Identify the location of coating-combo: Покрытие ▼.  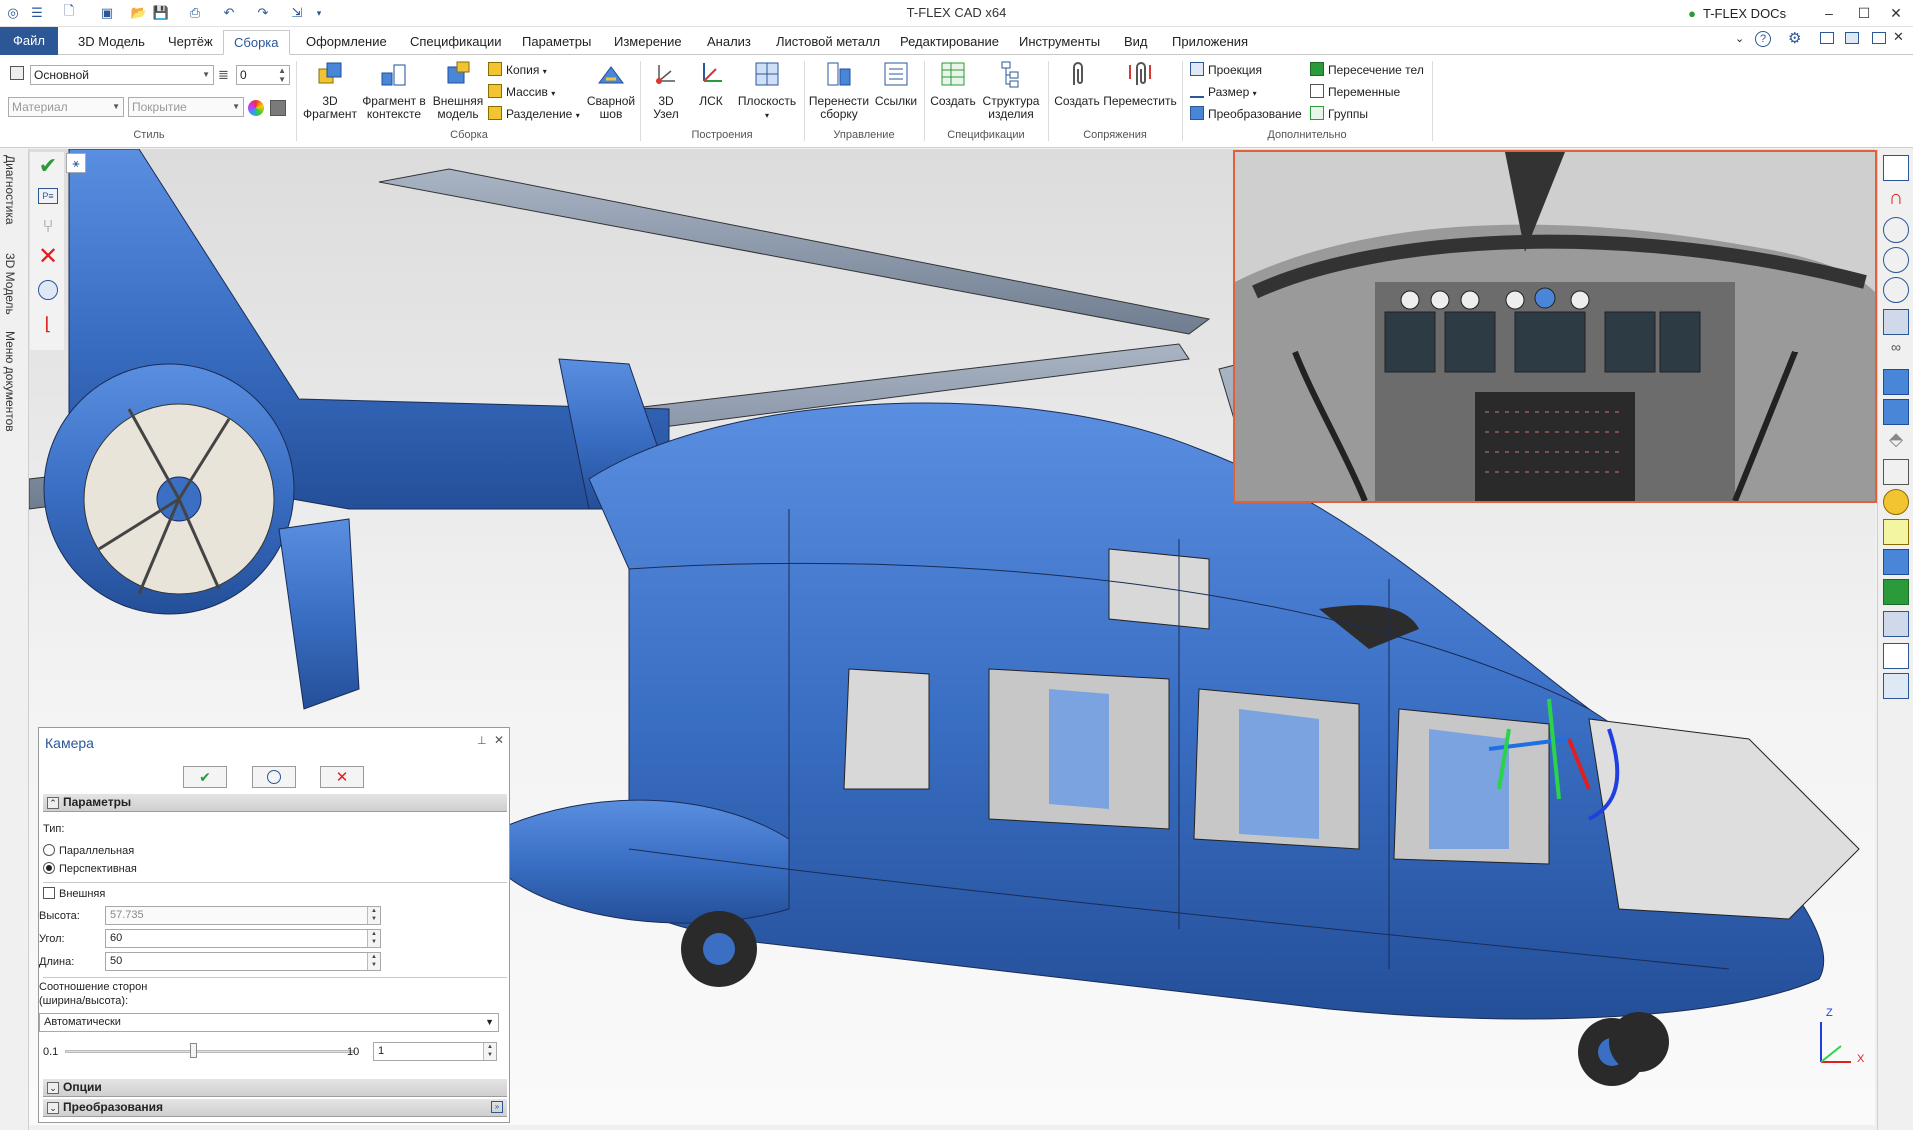
(186, 107).